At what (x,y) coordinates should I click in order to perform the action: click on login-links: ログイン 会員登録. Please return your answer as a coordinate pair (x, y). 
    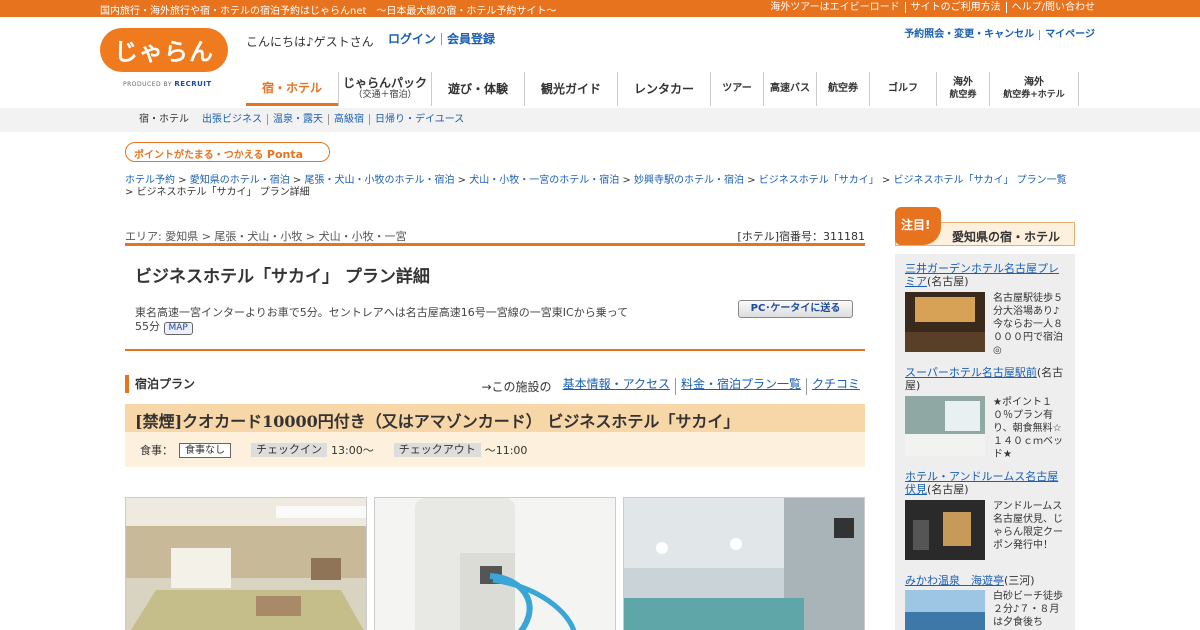
    Looking at the image, I should click on (444, 39).